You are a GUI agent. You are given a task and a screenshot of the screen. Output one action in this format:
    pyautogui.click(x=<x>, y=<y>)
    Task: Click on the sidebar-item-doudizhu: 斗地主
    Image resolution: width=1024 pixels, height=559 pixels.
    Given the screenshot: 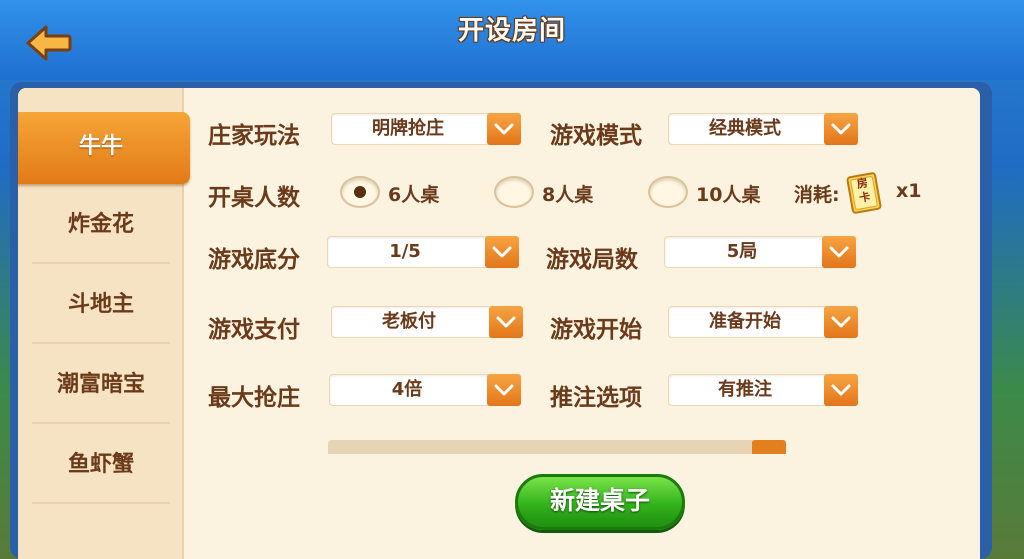 What is the action you would take?
    pyautogui.click(x=101, y=305)
    